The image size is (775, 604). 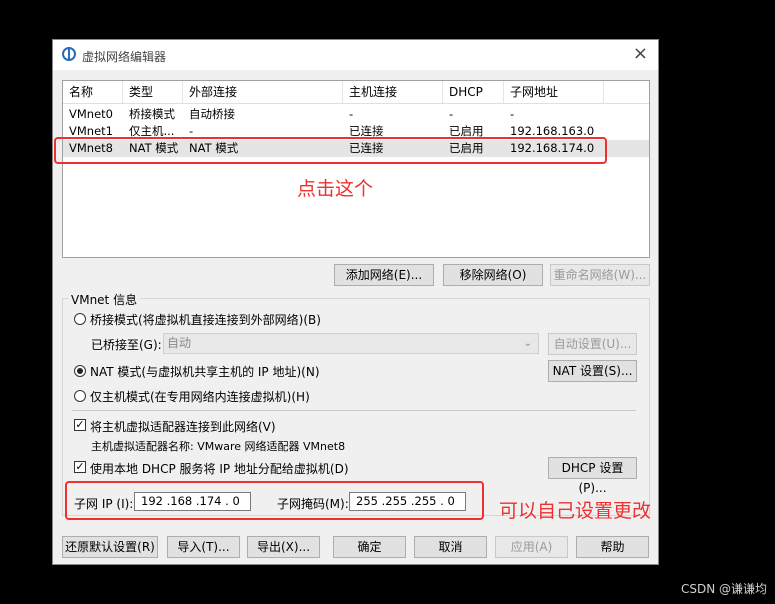 I want to click on restore-defaults-button: 还原默认设置(R), so click(x=110, y=547).